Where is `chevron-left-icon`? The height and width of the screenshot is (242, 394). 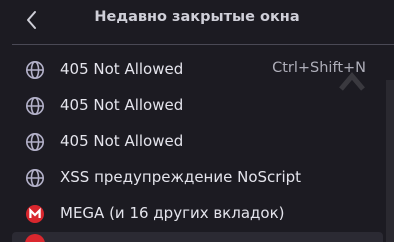 chevron-left-icon is located at coordinates (31, 20).